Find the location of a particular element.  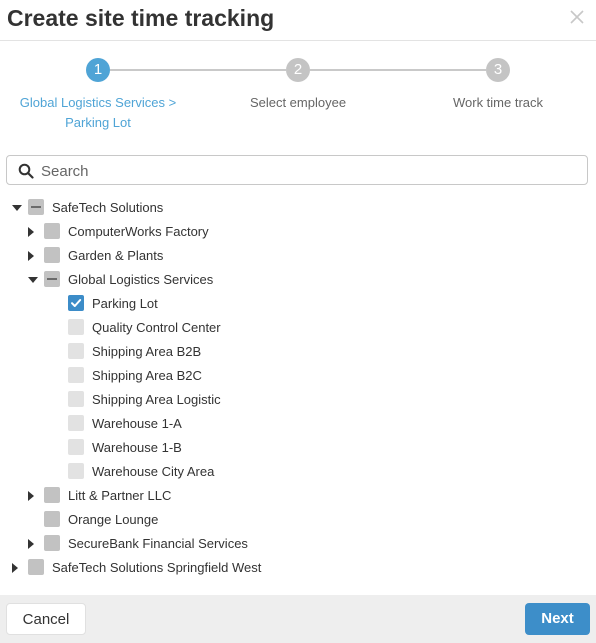

tree-row: Litt & Partner LLC is located at coordinates (298, 496).